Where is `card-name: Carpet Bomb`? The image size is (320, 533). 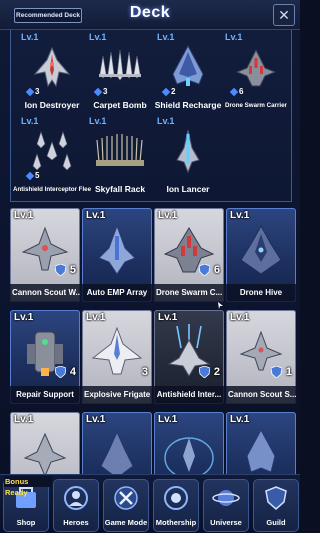
card-name: Carpet Bomb is located at coordinates (120, 105).